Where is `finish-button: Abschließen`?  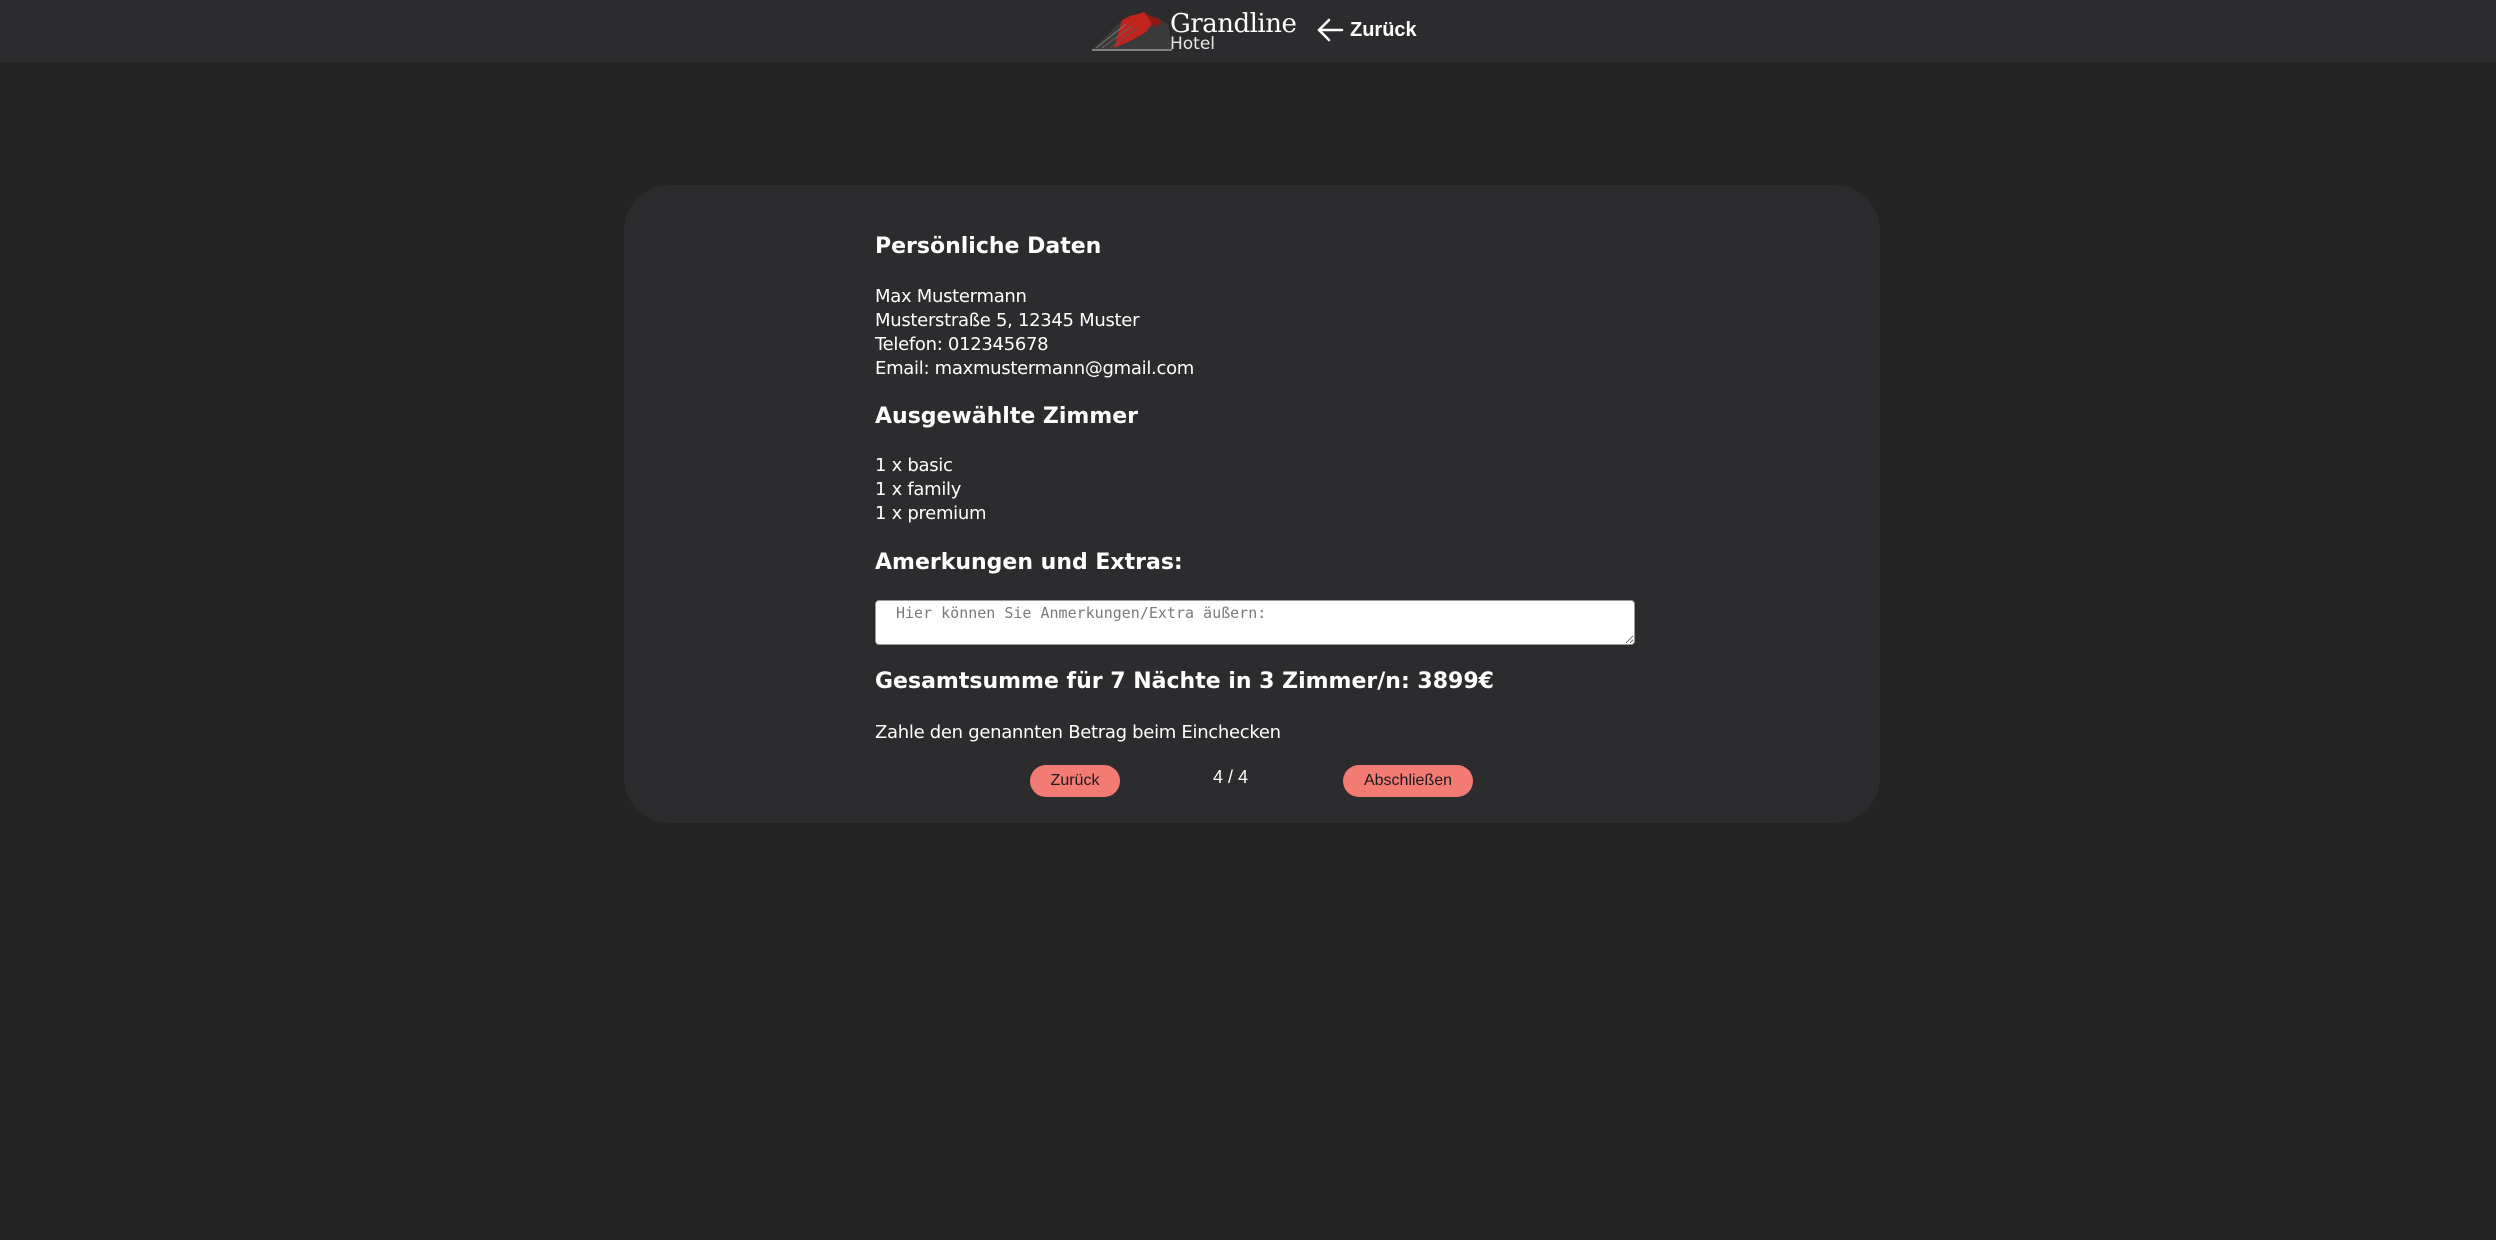 finish-button: Abschließen is located at coordinates (1408, 781).